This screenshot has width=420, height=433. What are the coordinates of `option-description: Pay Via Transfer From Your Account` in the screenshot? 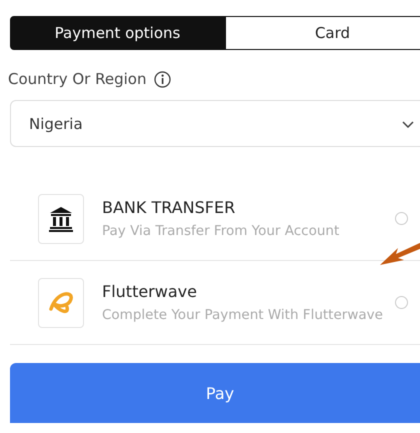 It's located at (221, 231).